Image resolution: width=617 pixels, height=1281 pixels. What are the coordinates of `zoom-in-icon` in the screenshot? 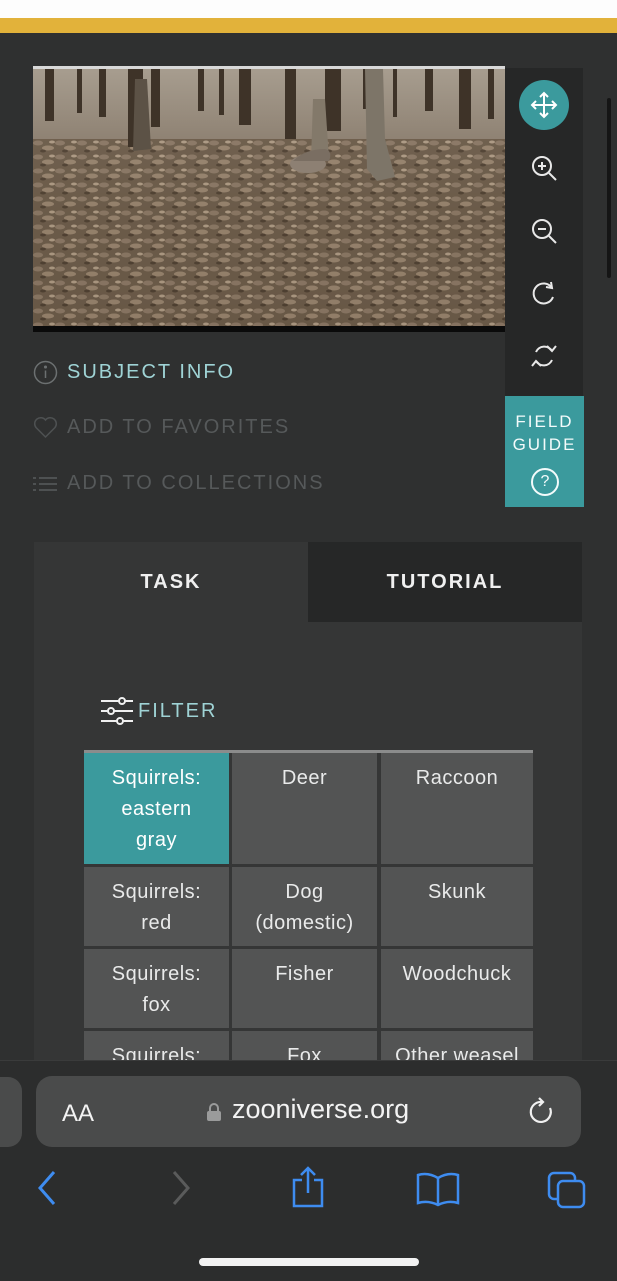 It's located at (544, 168).